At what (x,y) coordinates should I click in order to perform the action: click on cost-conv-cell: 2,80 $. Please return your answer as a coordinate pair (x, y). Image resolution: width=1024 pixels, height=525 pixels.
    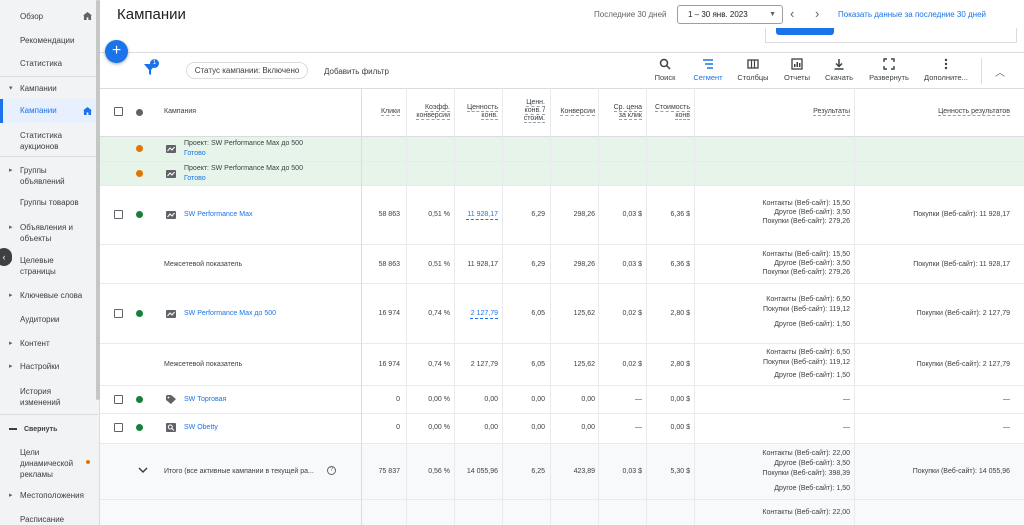
    Looking at the image, I should click on (680, 313).